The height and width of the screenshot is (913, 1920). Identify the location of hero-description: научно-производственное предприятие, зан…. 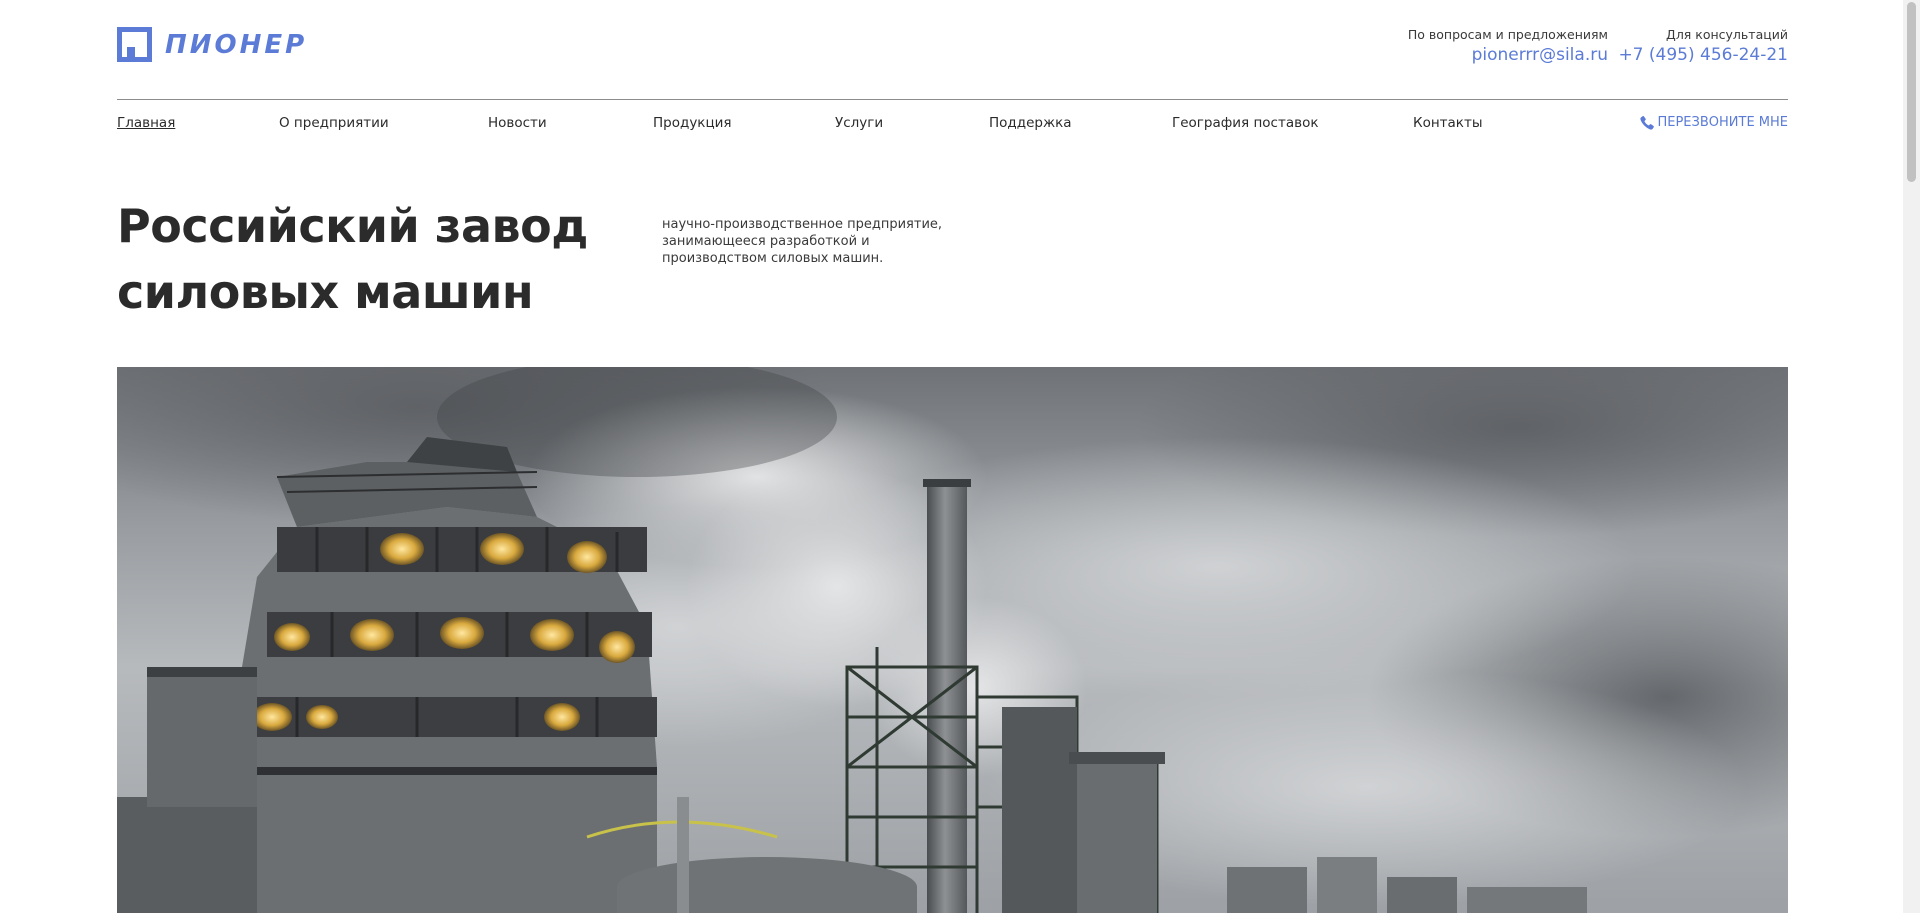
(802, 241).